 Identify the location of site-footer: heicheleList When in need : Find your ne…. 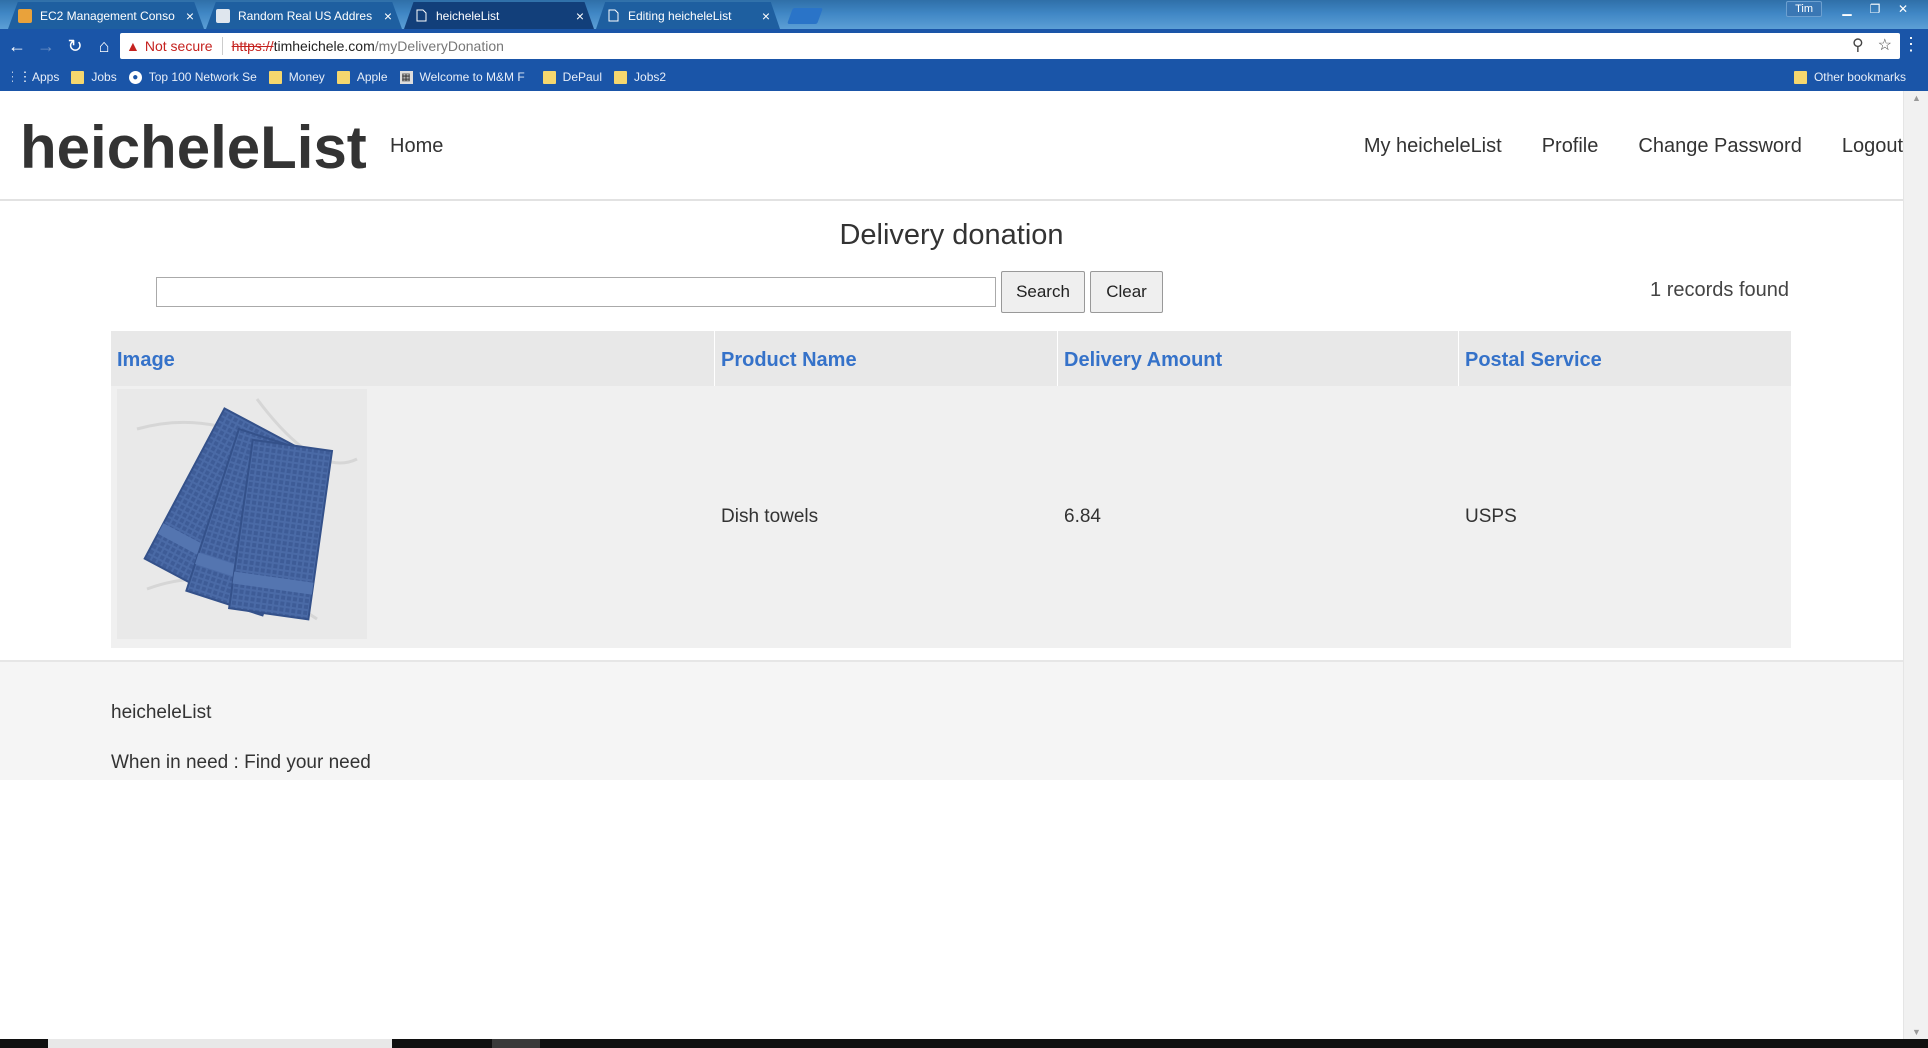
(951, 720).